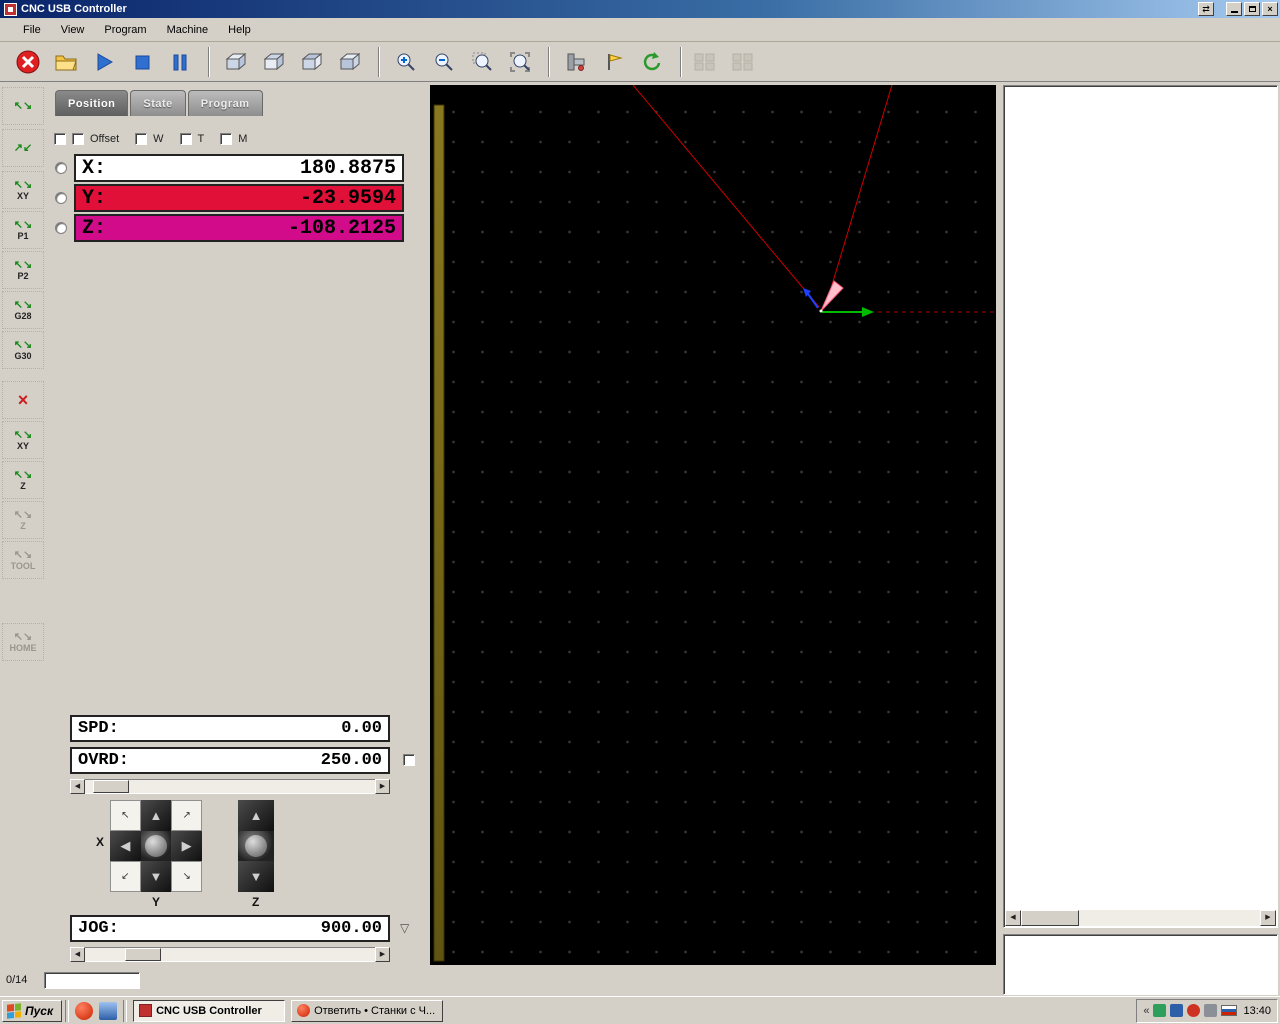 This screenshot has width=1280, height=1024. What do you see at coordinates (158, 103) in the screenshot?
I see `tab-state: State` at bounding box center [158, 103].